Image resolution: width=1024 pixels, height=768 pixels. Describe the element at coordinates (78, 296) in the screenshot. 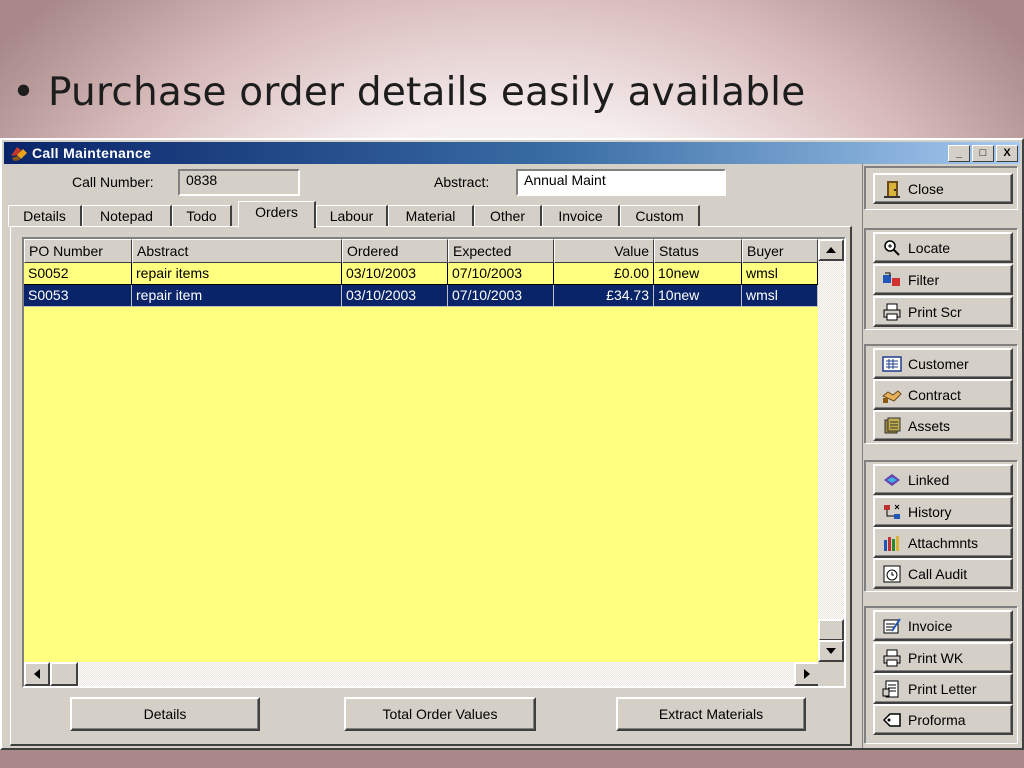

I see `cell-po-number: S0053` at that location.